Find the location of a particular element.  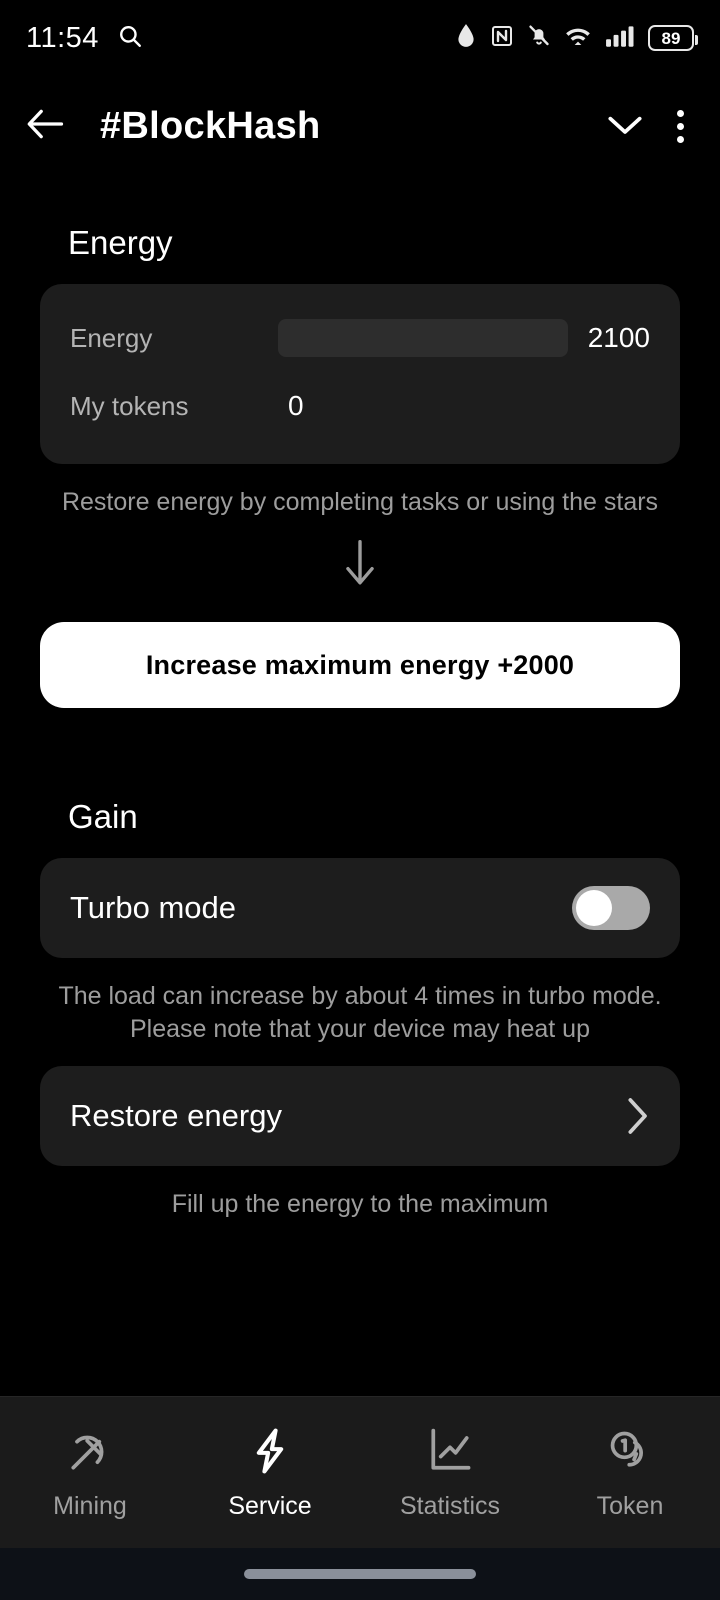

home-handle is located at coordinates (360, 1574).